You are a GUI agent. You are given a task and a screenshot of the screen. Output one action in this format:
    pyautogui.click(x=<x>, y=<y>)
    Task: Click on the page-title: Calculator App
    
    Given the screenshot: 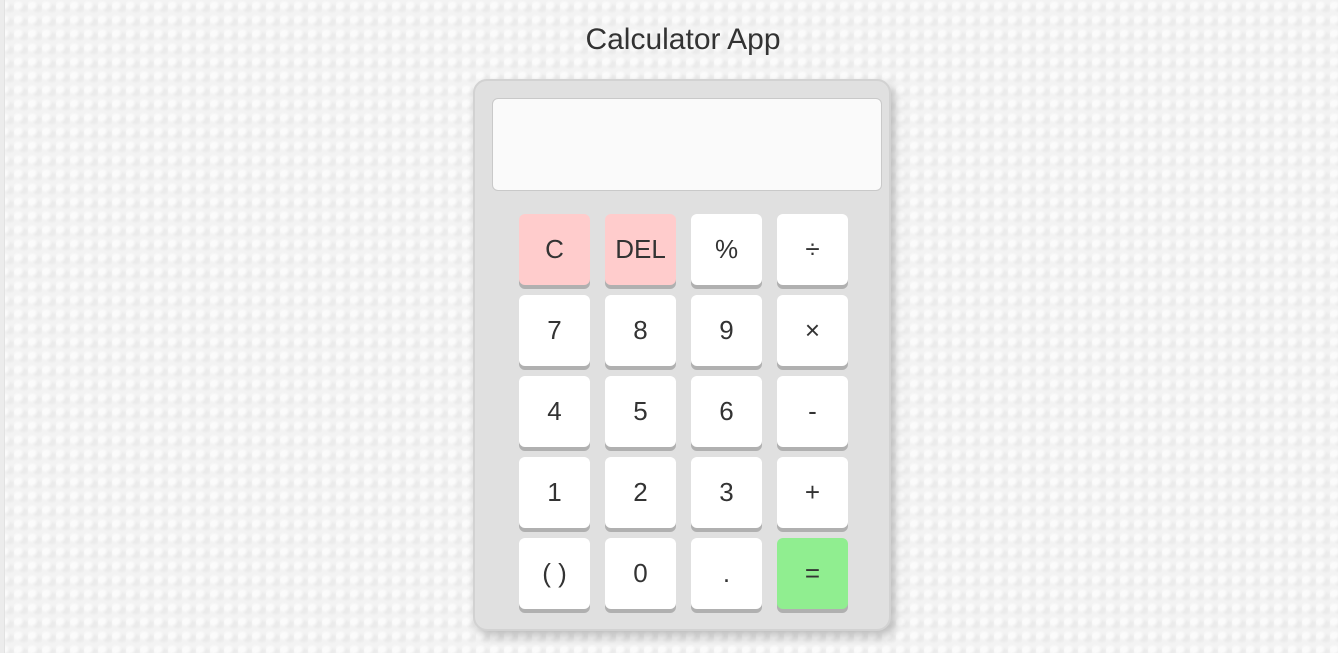 What is the action you would take?
    pyautogui.click(x=683, y=39)
    